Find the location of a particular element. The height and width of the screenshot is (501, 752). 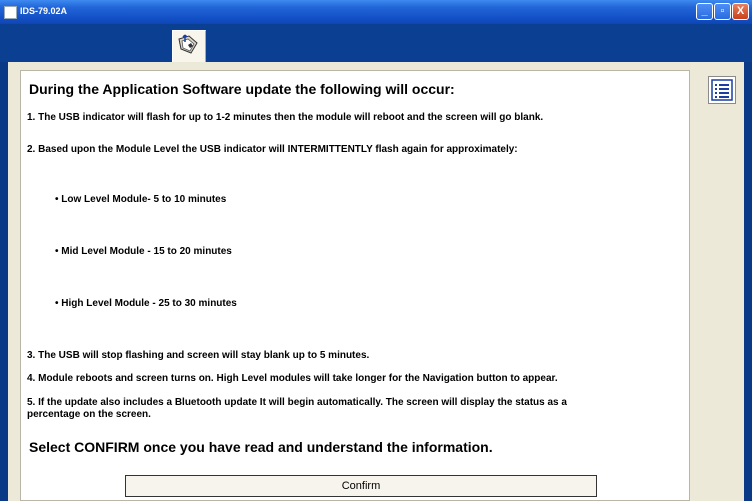

window-icon is located at coordinates (10, 12).